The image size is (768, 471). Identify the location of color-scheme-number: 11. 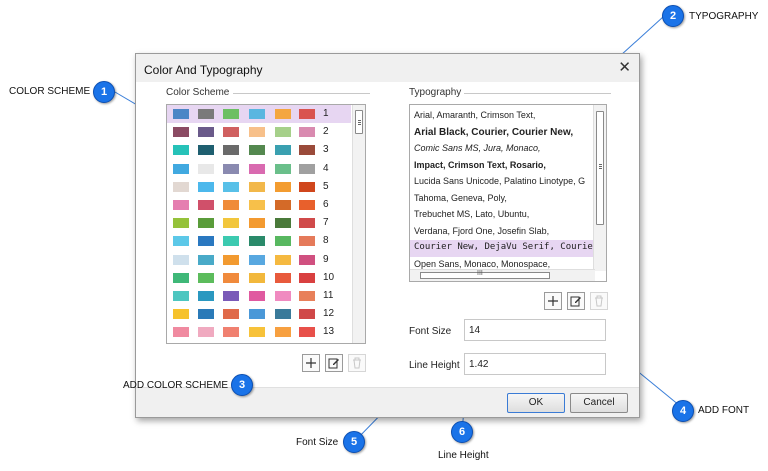
(328, 295).